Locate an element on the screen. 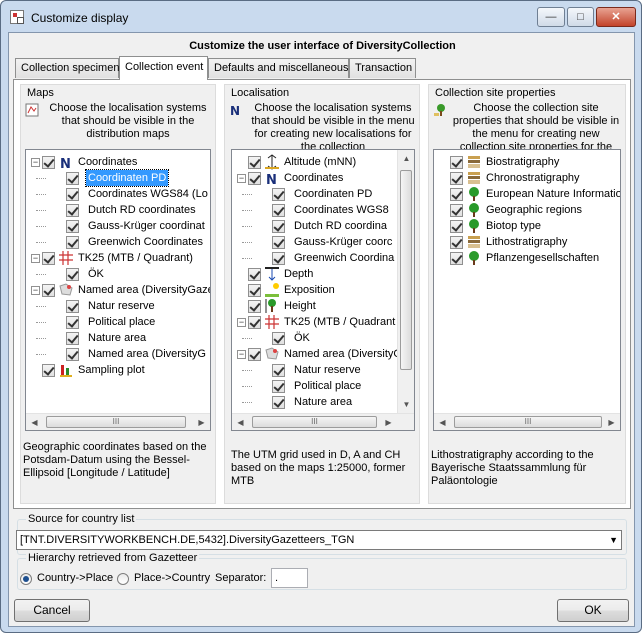 The width and height of the screenshot is (642, 633). localisation-vertical-scrollbar: ▲ ▼ is located at coordinates (405, 281).